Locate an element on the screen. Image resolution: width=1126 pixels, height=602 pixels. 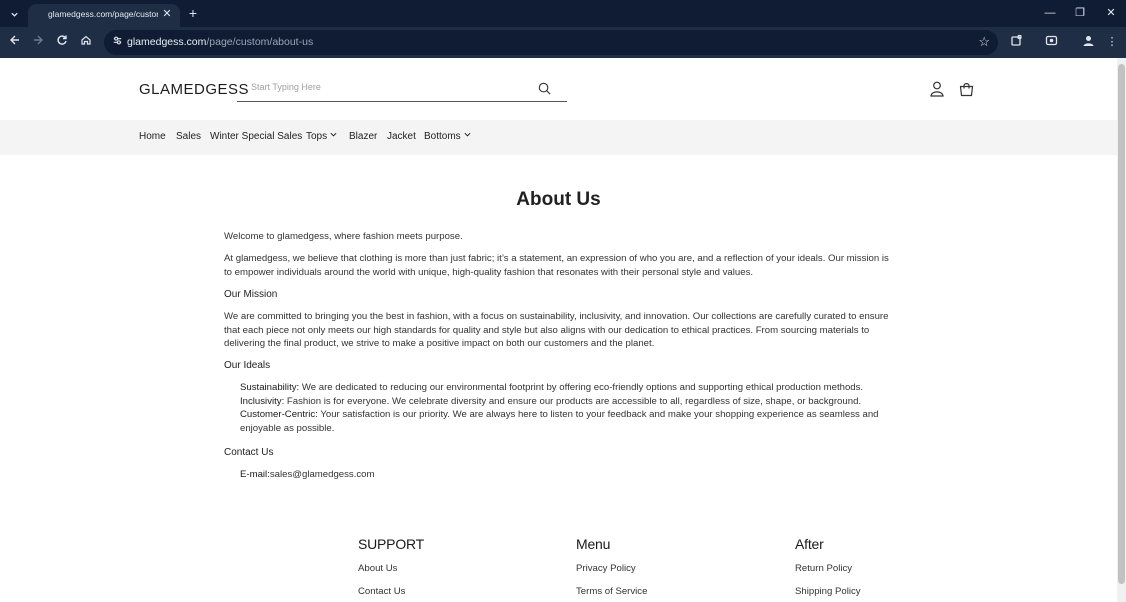
search-input is located at coordinates (391, 87).